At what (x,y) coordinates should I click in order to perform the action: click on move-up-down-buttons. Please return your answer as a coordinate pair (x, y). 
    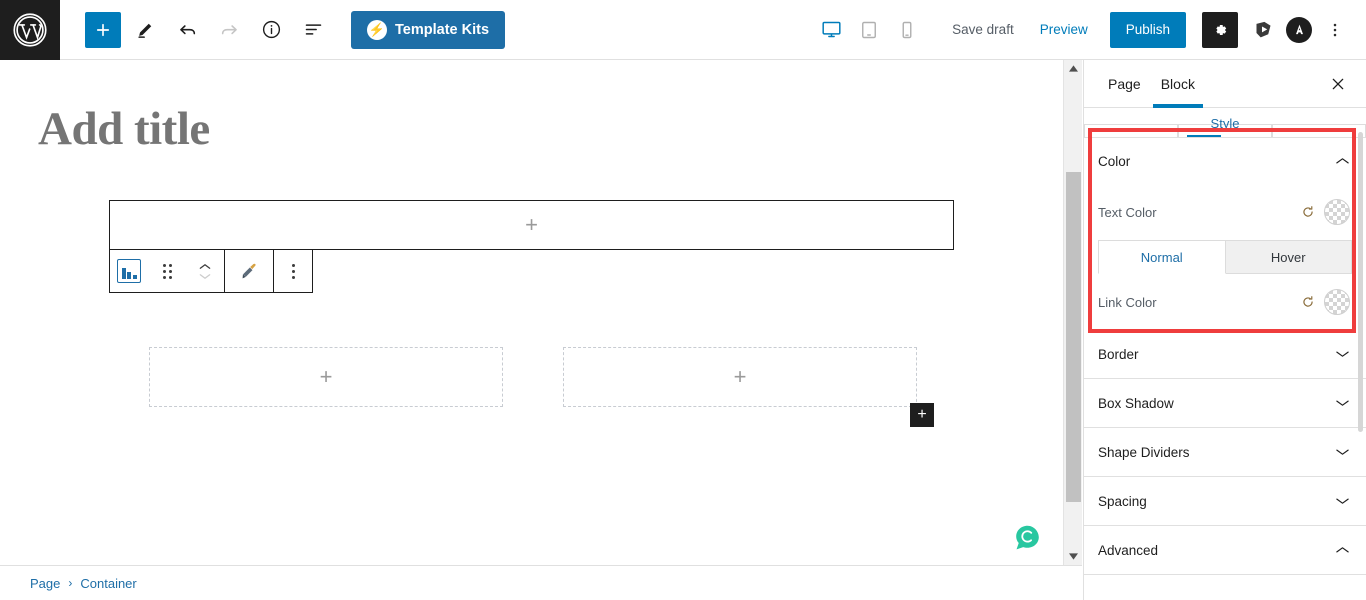
    Looking at the image, I should click on (205, 271).